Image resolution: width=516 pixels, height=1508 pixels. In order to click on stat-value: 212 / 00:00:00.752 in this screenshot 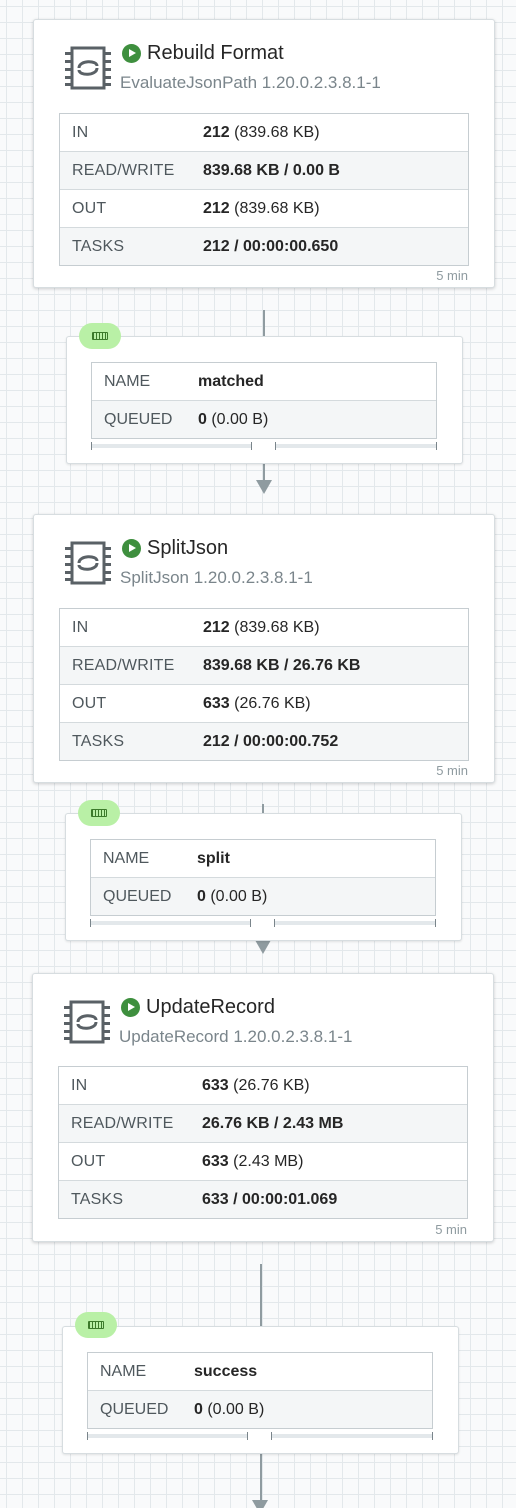, I will do `click(271, 741)`.